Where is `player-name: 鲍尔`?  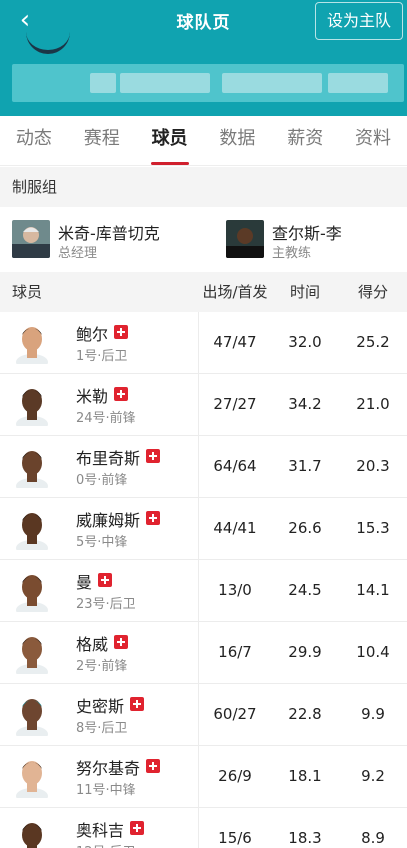 player-name: 鲍尔 is located at coordinates (102, 333).